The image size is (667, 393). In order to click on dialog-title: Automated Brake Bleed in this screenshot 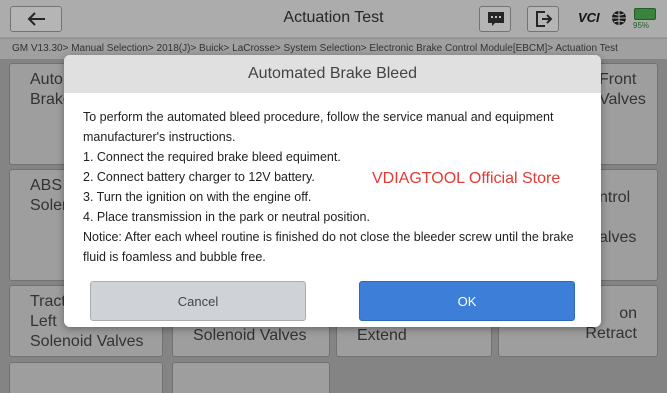, I will do `click(332, 74)`.